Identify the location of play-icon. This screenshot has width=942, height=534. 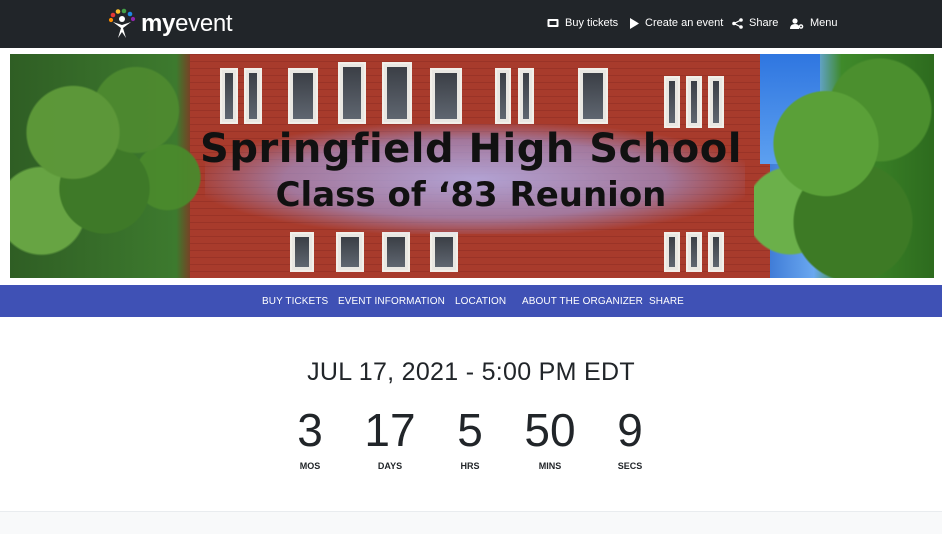
(634, 23).